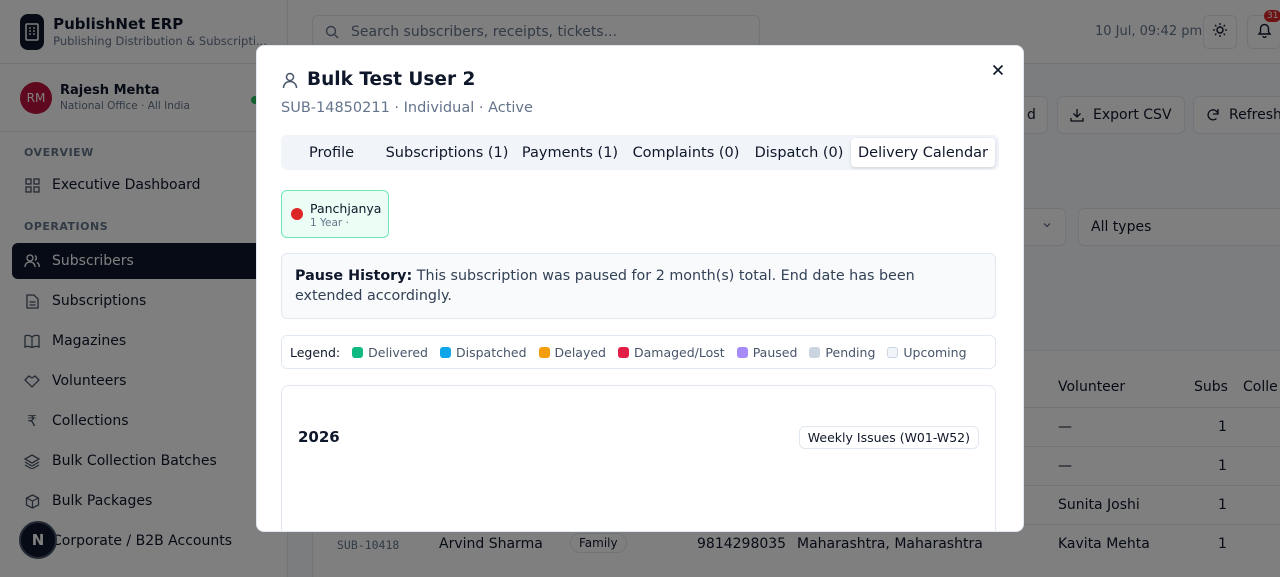 Image resolution: width=1280 pixels, height=577 pixels. I want to click on dialog-title: Bulk Test User 2, so click(378, 79).